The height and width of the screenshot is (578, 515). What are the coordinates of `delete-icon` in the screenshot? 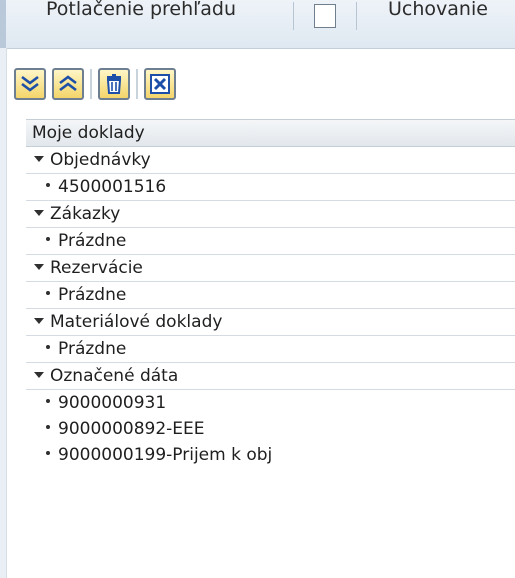 It's located at (114, 84).